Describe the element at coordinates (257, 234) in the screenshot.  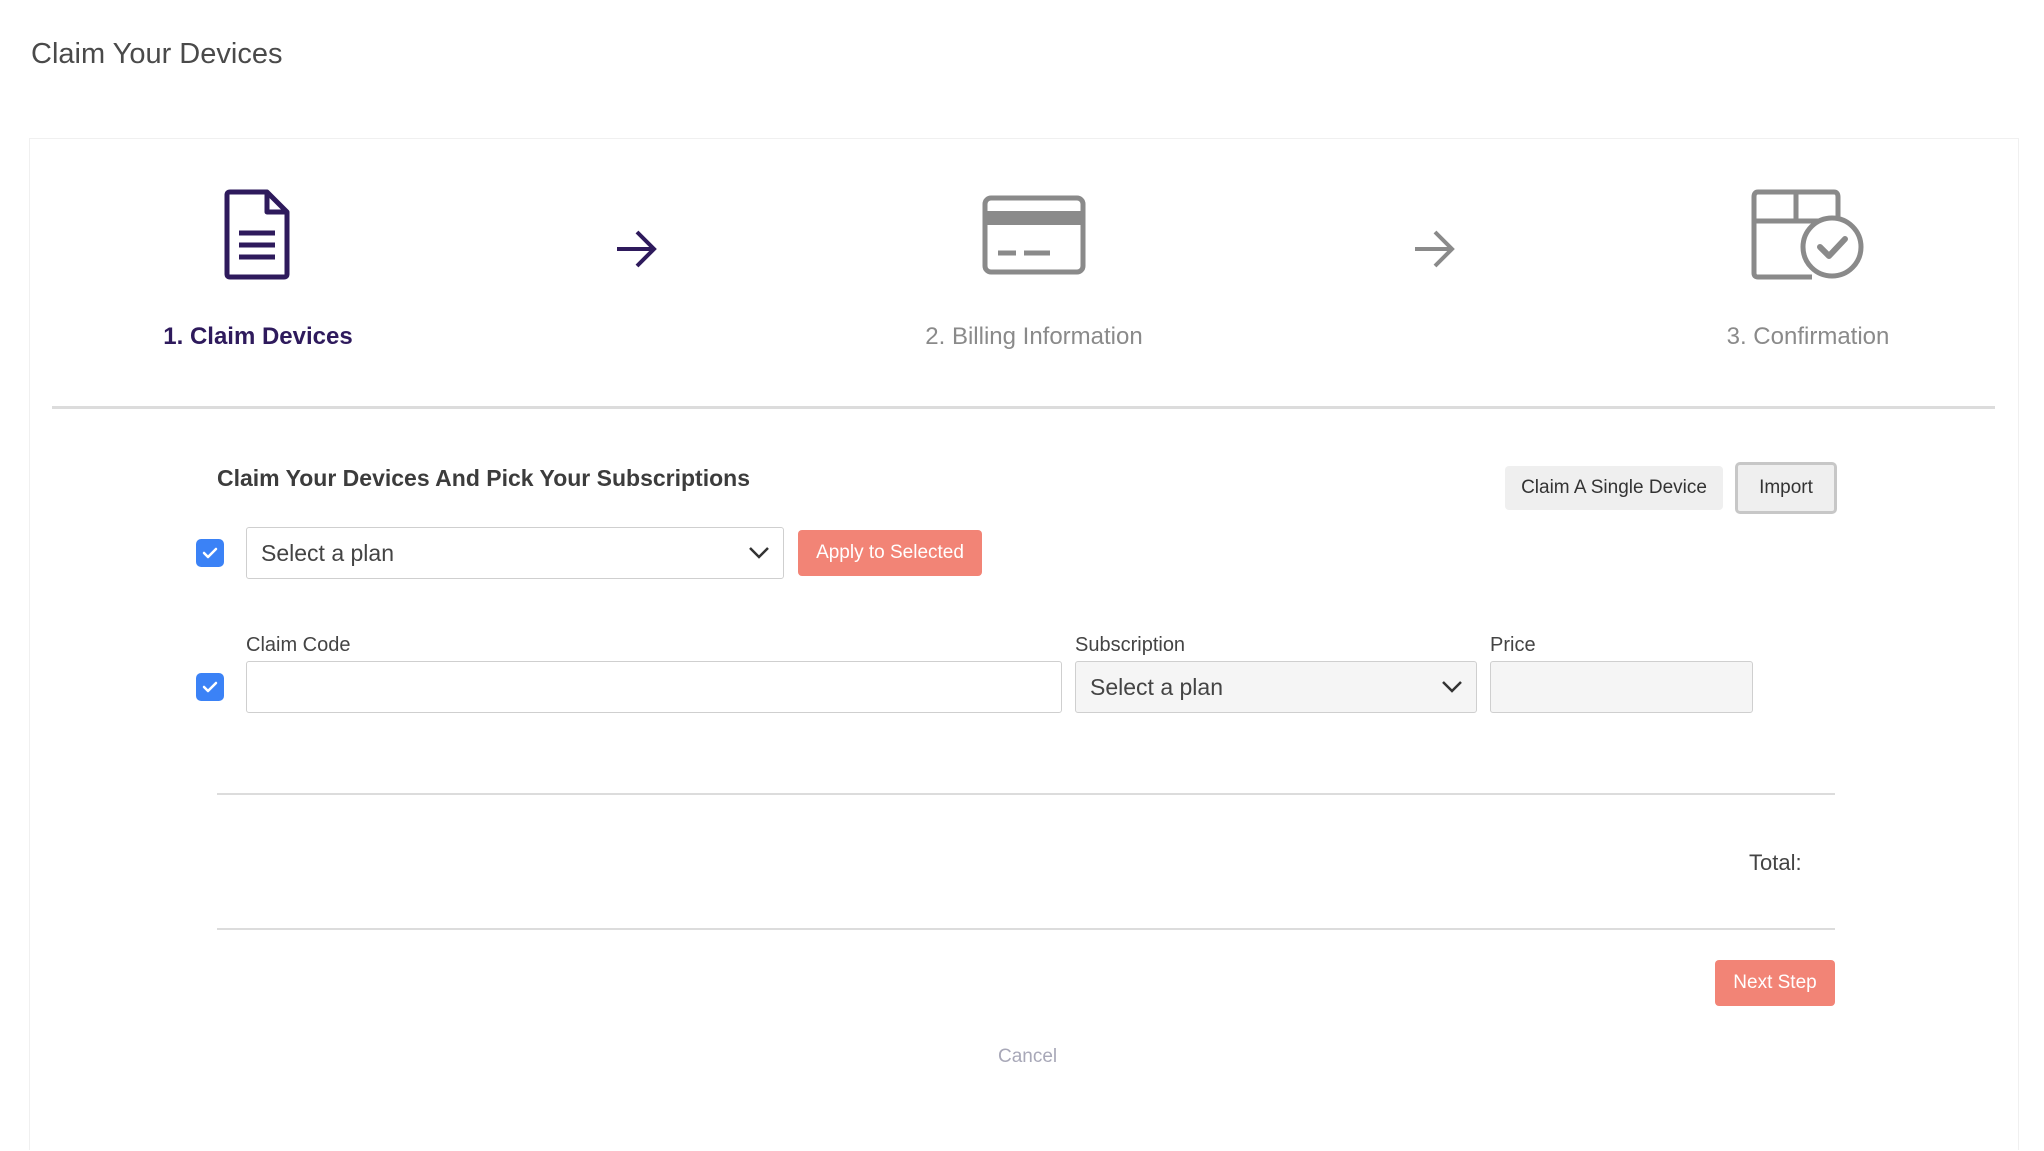
I see `document-icon` at that location.